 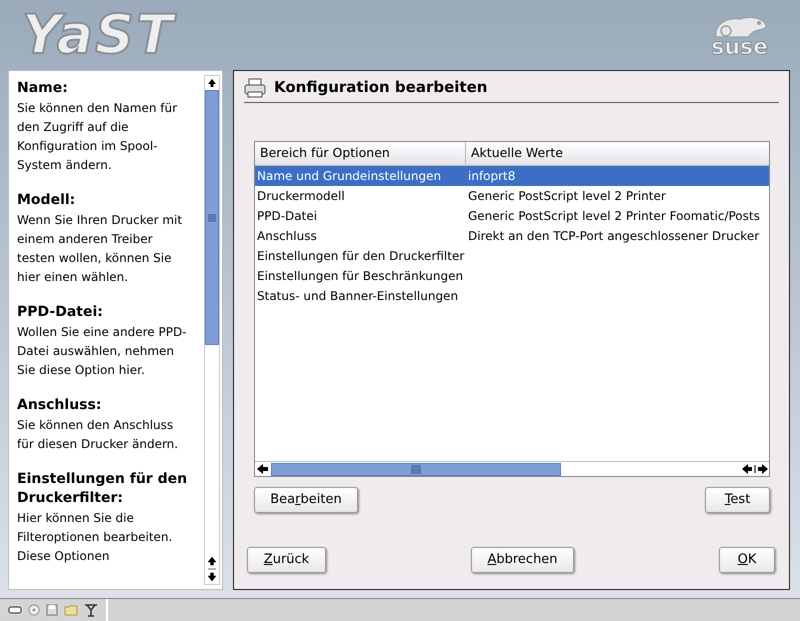 What do you see at coordinates (98, 435) in the screenshot?
I see `help-text: Sie können den Anschluss für diesen Drucker ändern.` at bounding box center [98, 435].